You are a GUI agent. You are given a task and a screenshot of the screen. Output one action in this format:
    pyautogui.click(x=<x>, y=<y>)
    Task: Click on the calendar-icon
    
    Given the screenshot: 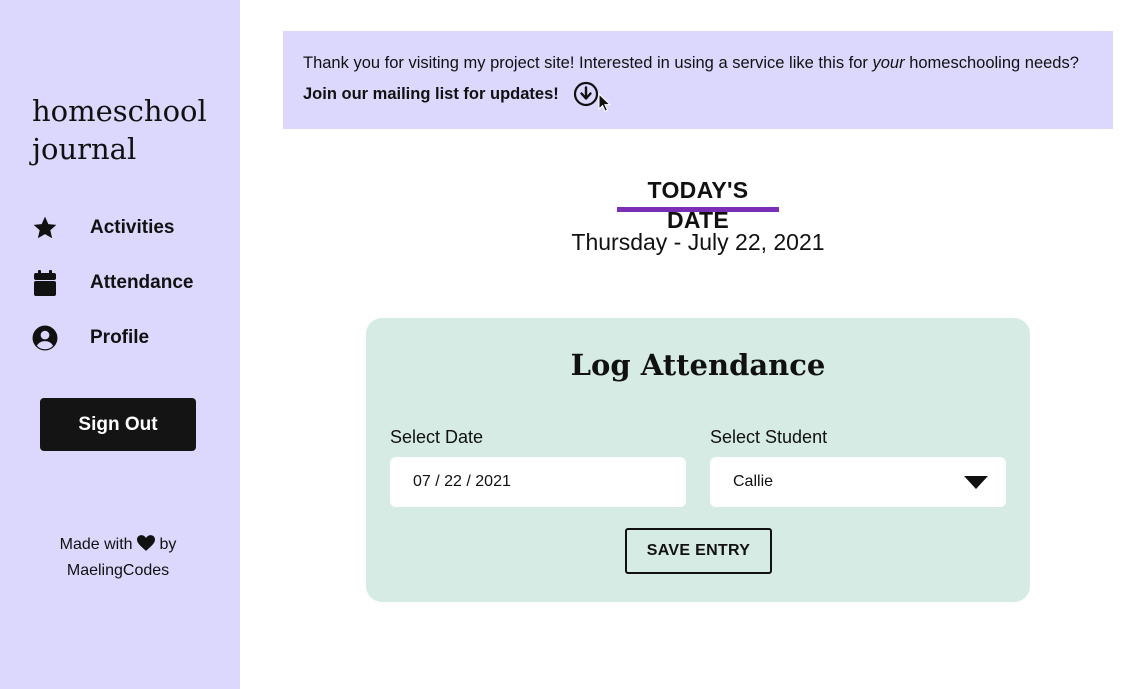 What is the action you would take?
    pyautogui.click(x=45, y=283)
    